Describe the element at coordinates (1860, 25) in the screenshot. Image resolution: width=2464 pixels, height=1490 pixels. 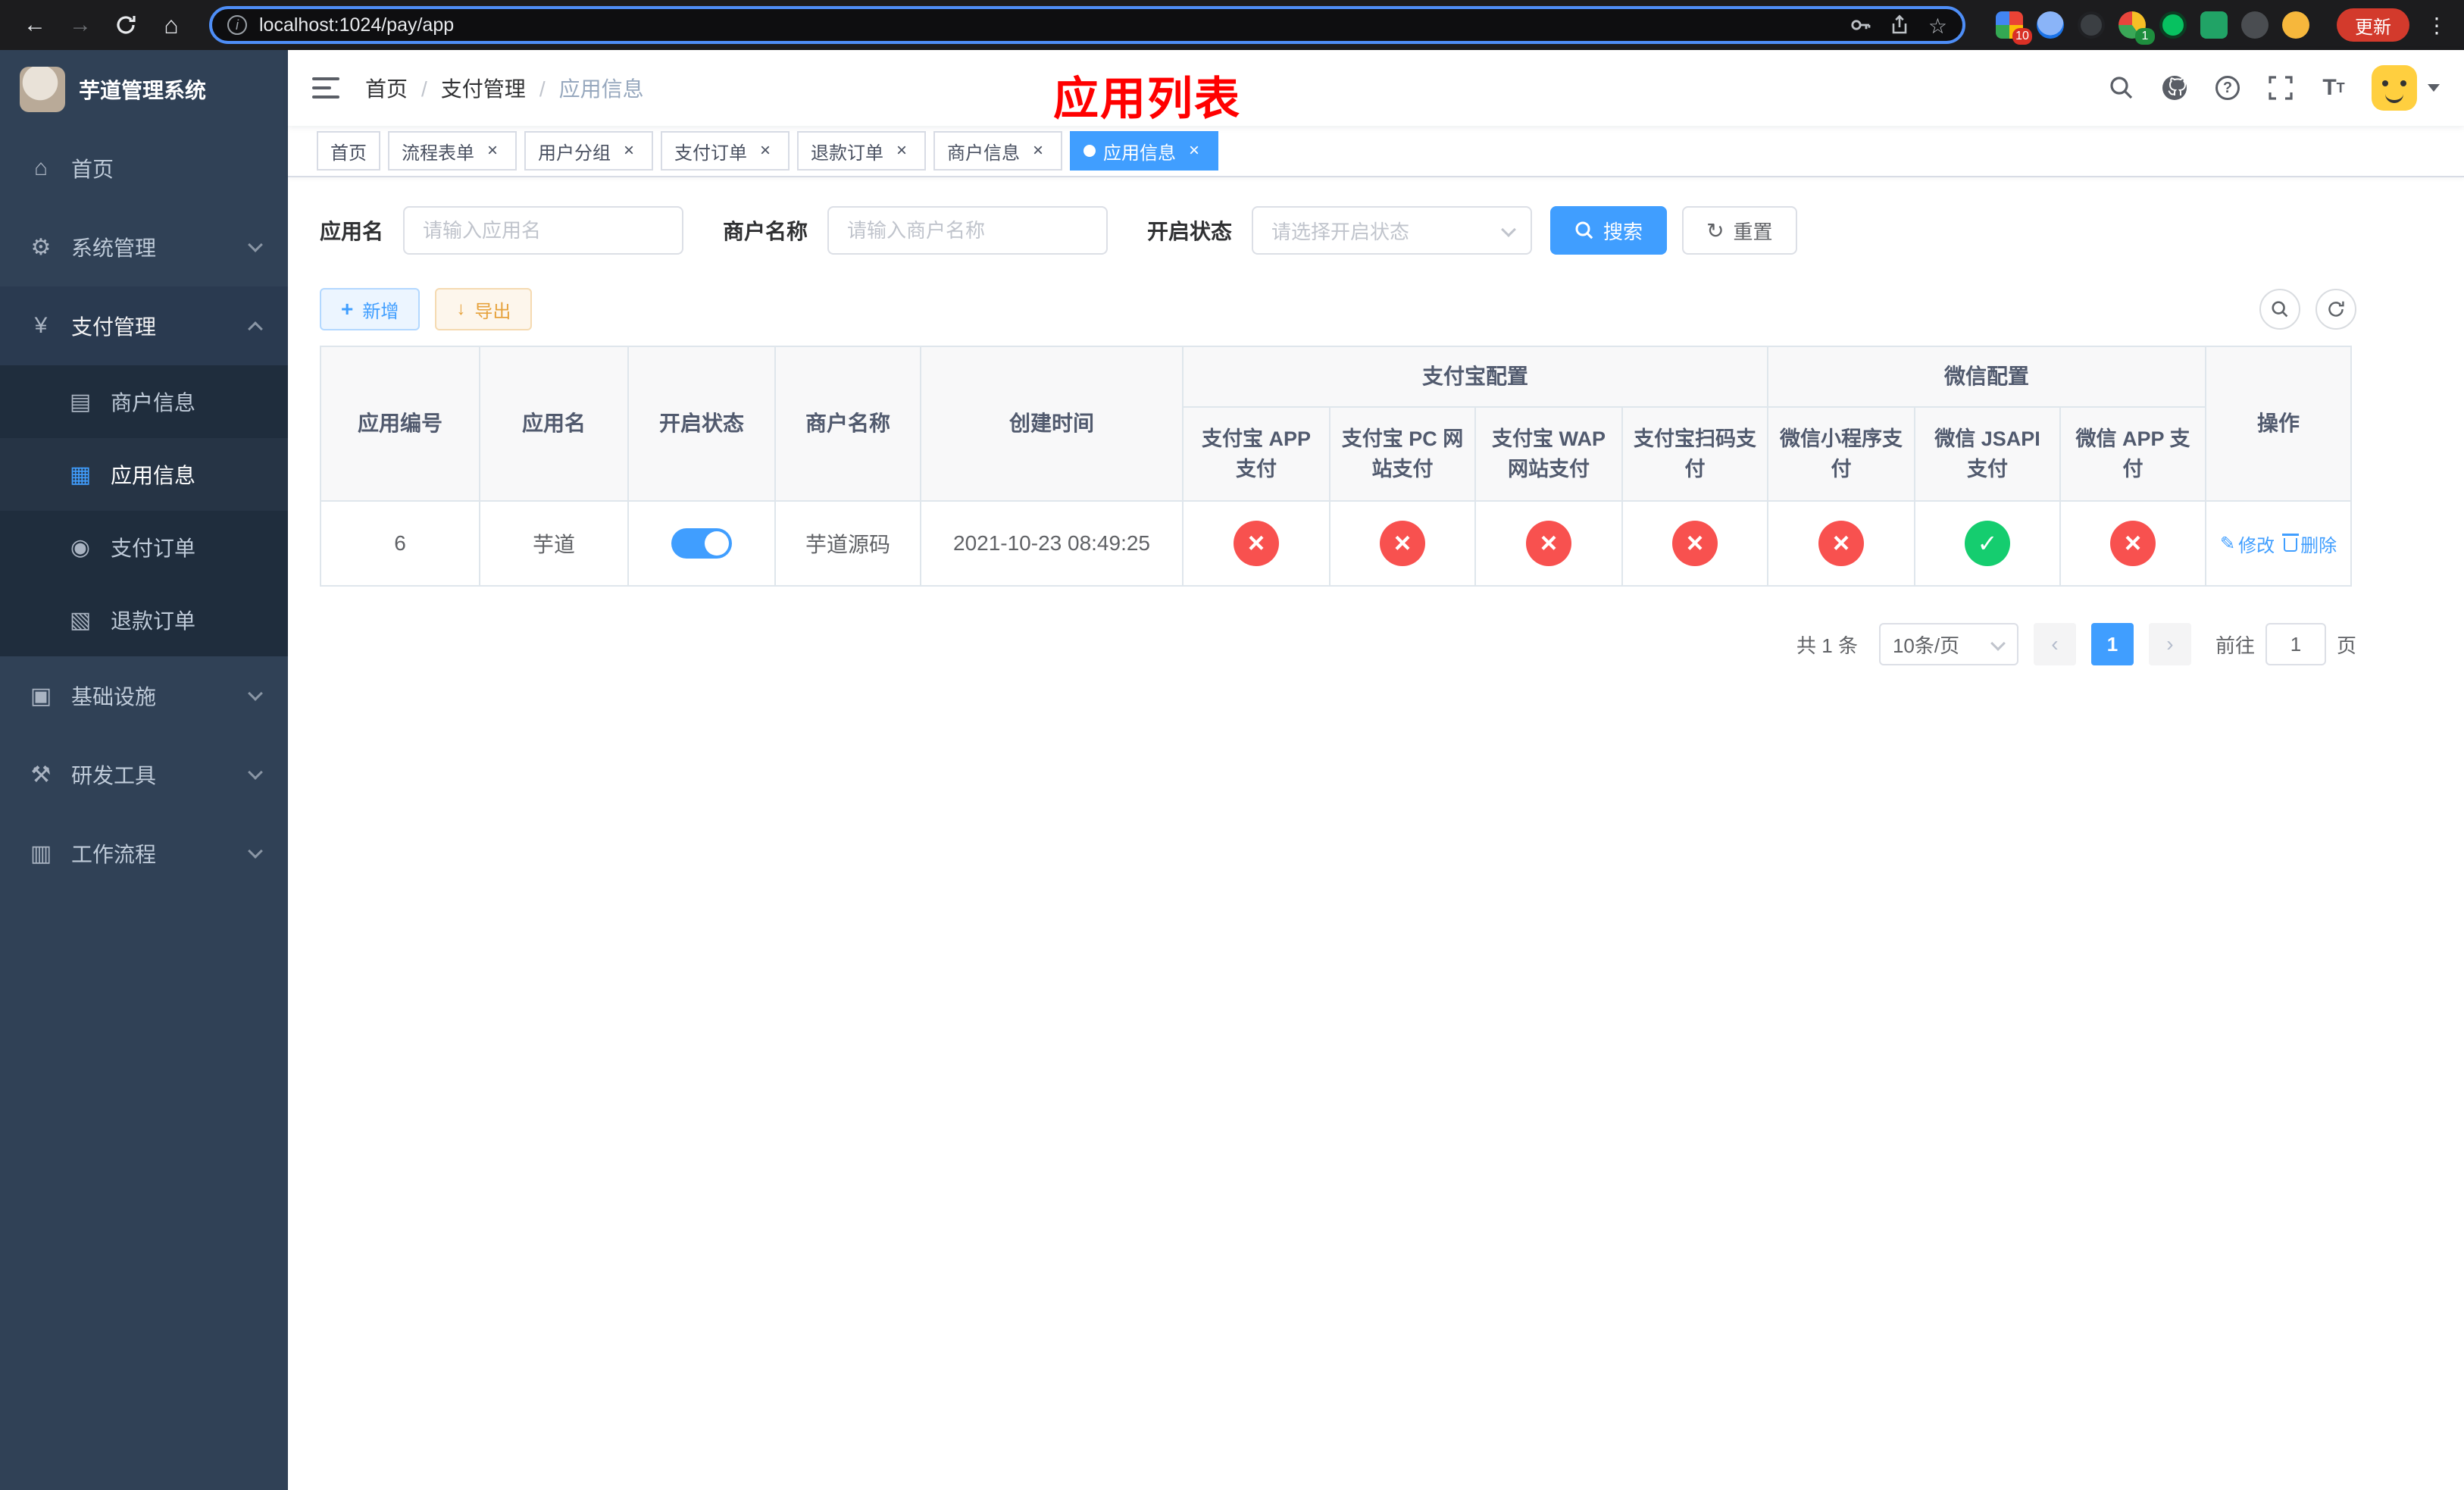
I see `password-key-icon` at that location.